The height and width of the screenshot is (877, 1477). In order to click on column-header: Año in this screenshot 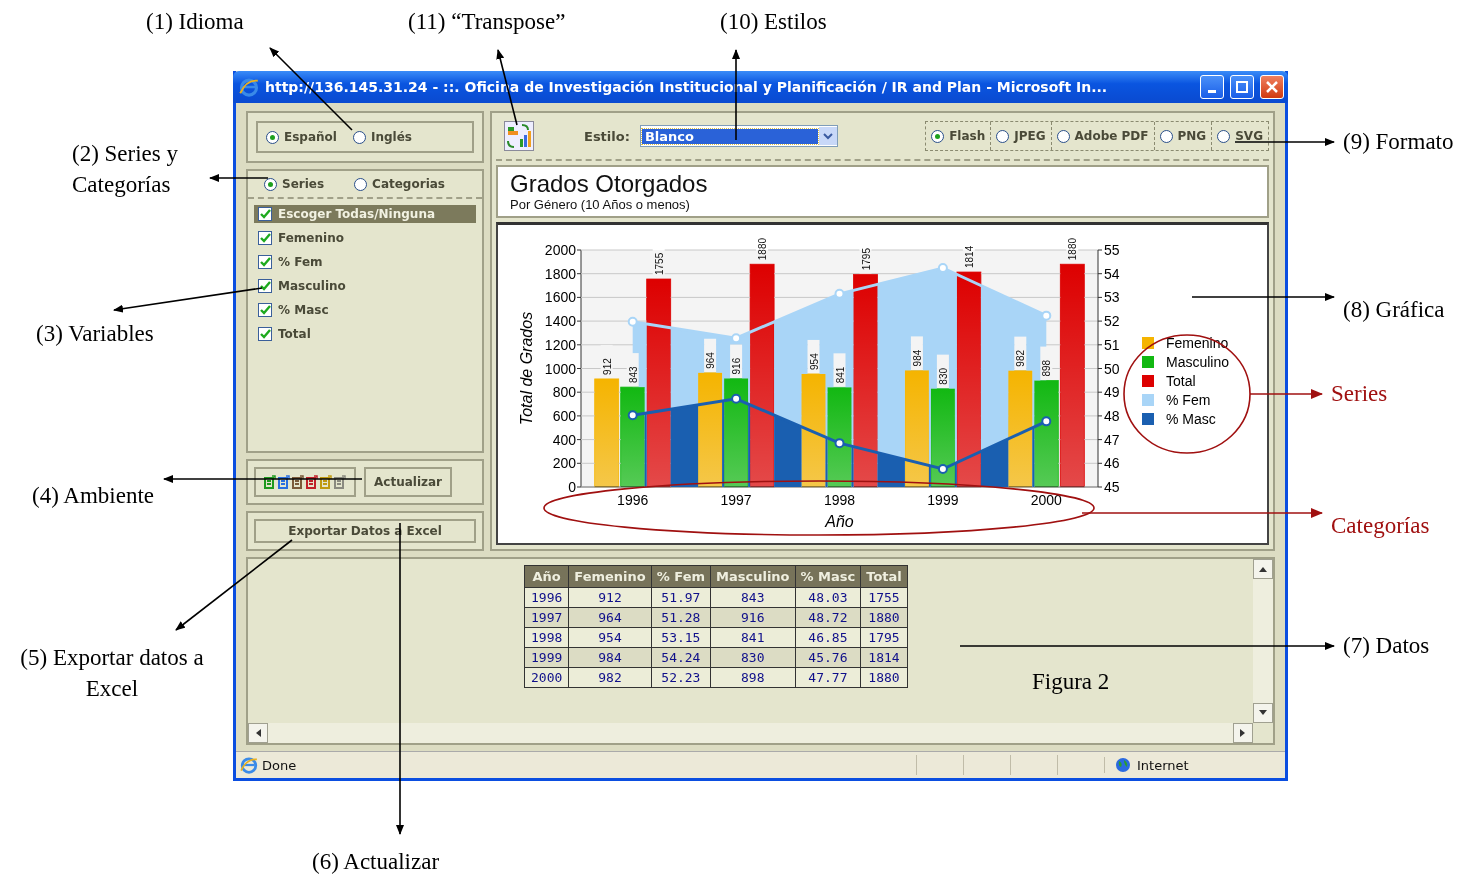, I will do `click(546, 576)`.